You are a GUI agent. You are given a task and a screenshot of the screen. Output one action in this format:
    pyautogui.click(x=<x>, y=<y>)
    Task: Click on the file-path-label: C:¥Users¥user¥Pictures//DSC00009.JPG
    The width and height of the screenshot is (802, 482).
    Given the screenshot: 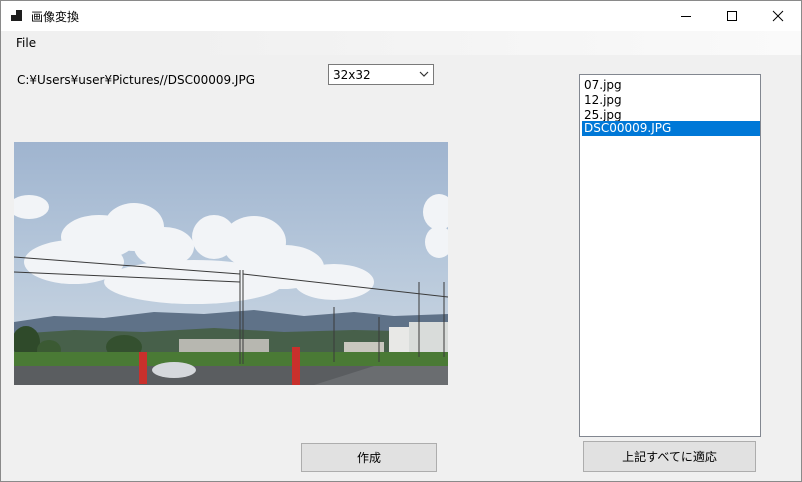 What is the action you would take?
    pyautogui.click(x=136, y=80)
    